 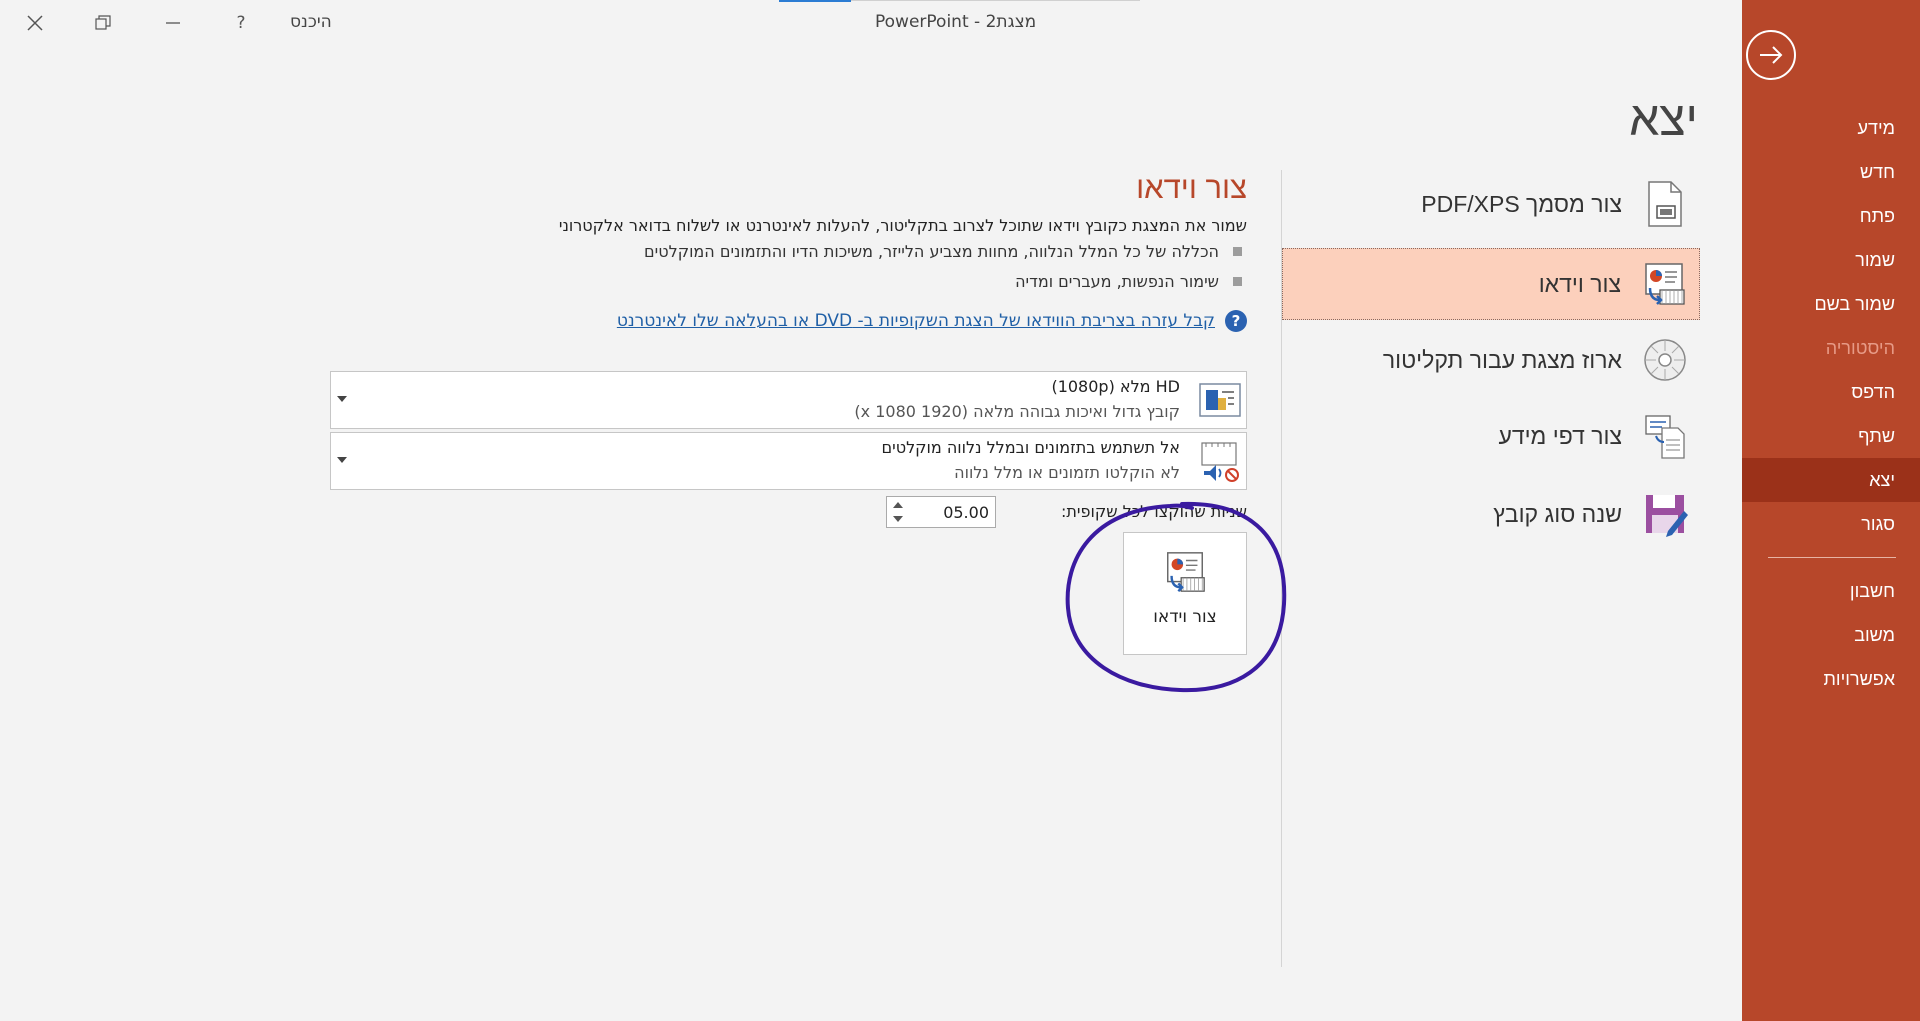 What do you see at coordinates (1860, 347) in the screenshot?
I see `nav-item-history: היסטוריה` at bounding box center [1860, 347].